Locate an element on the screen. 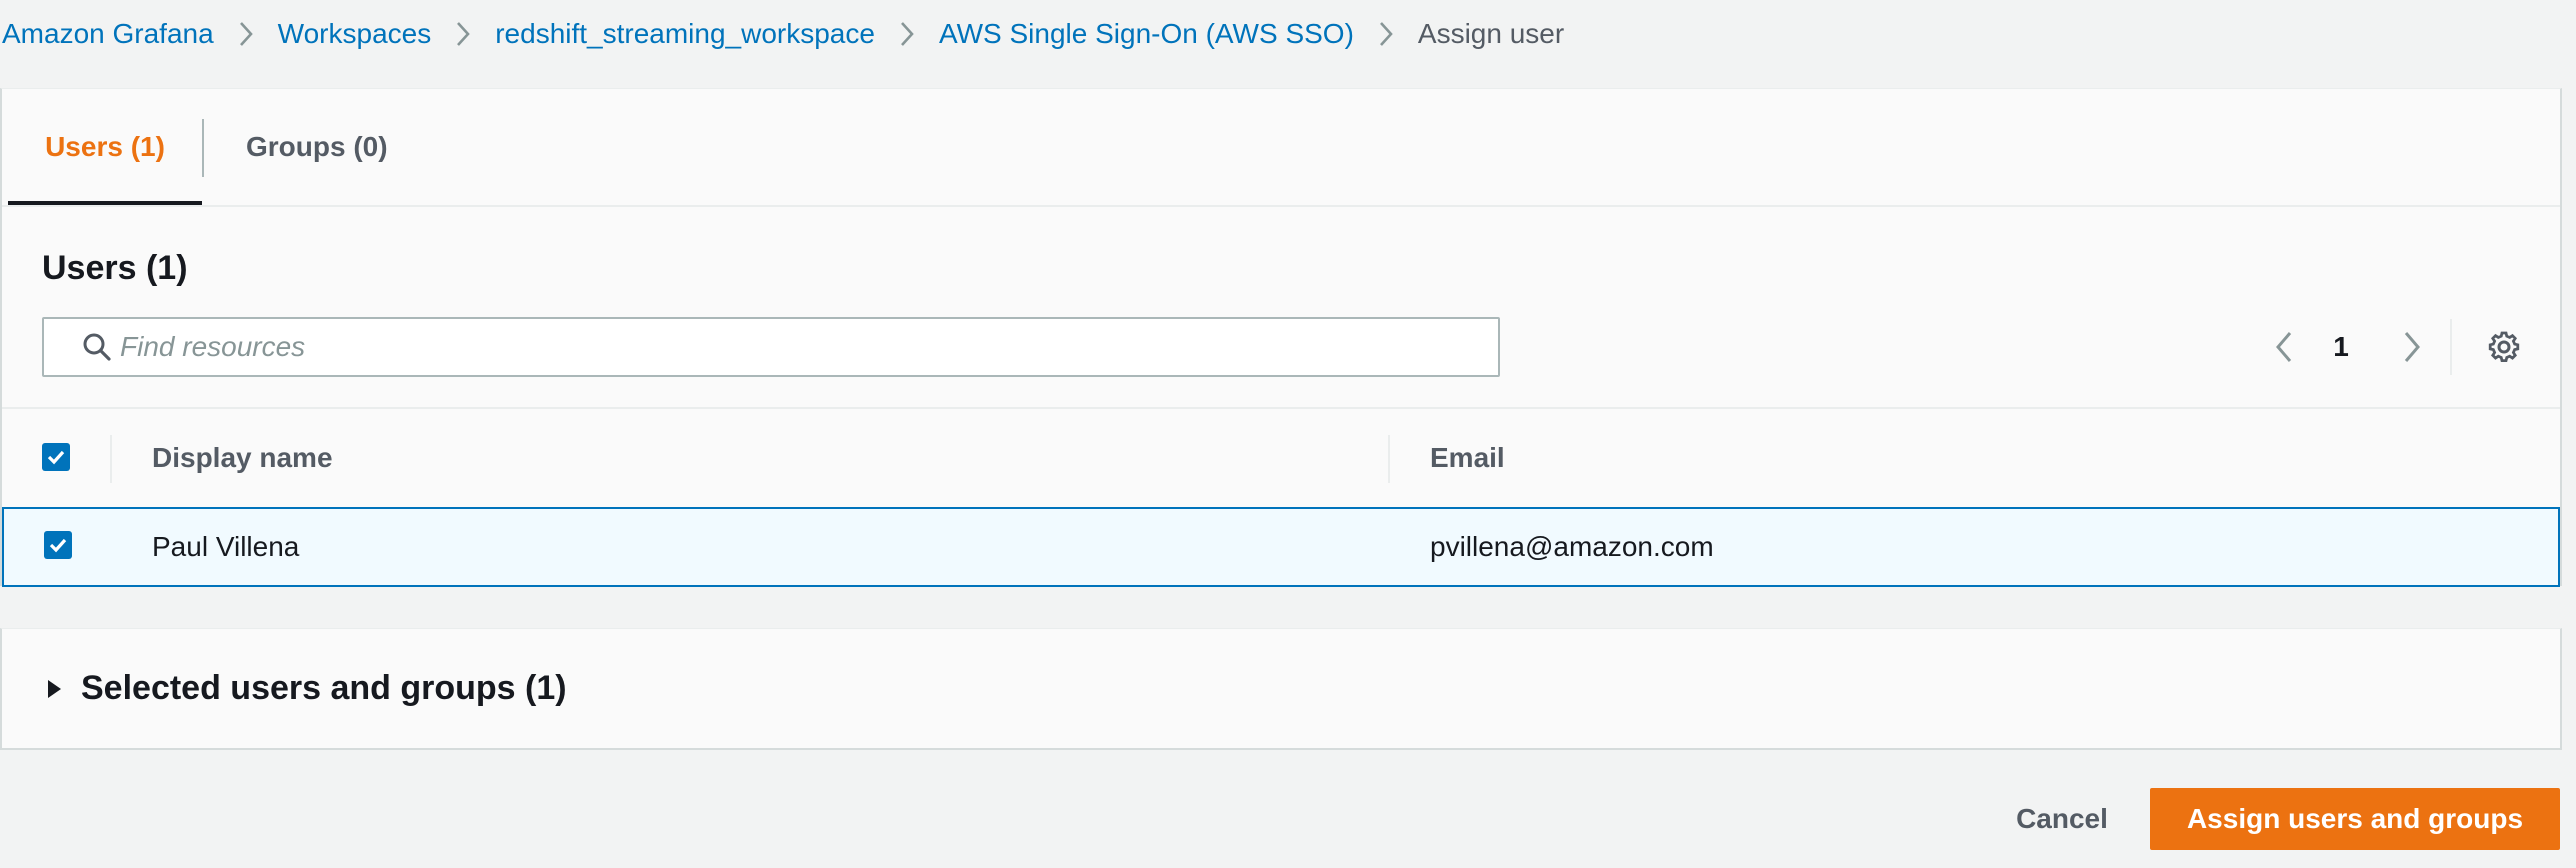  settings-gear-icon is located at coordinates (2504, 347).